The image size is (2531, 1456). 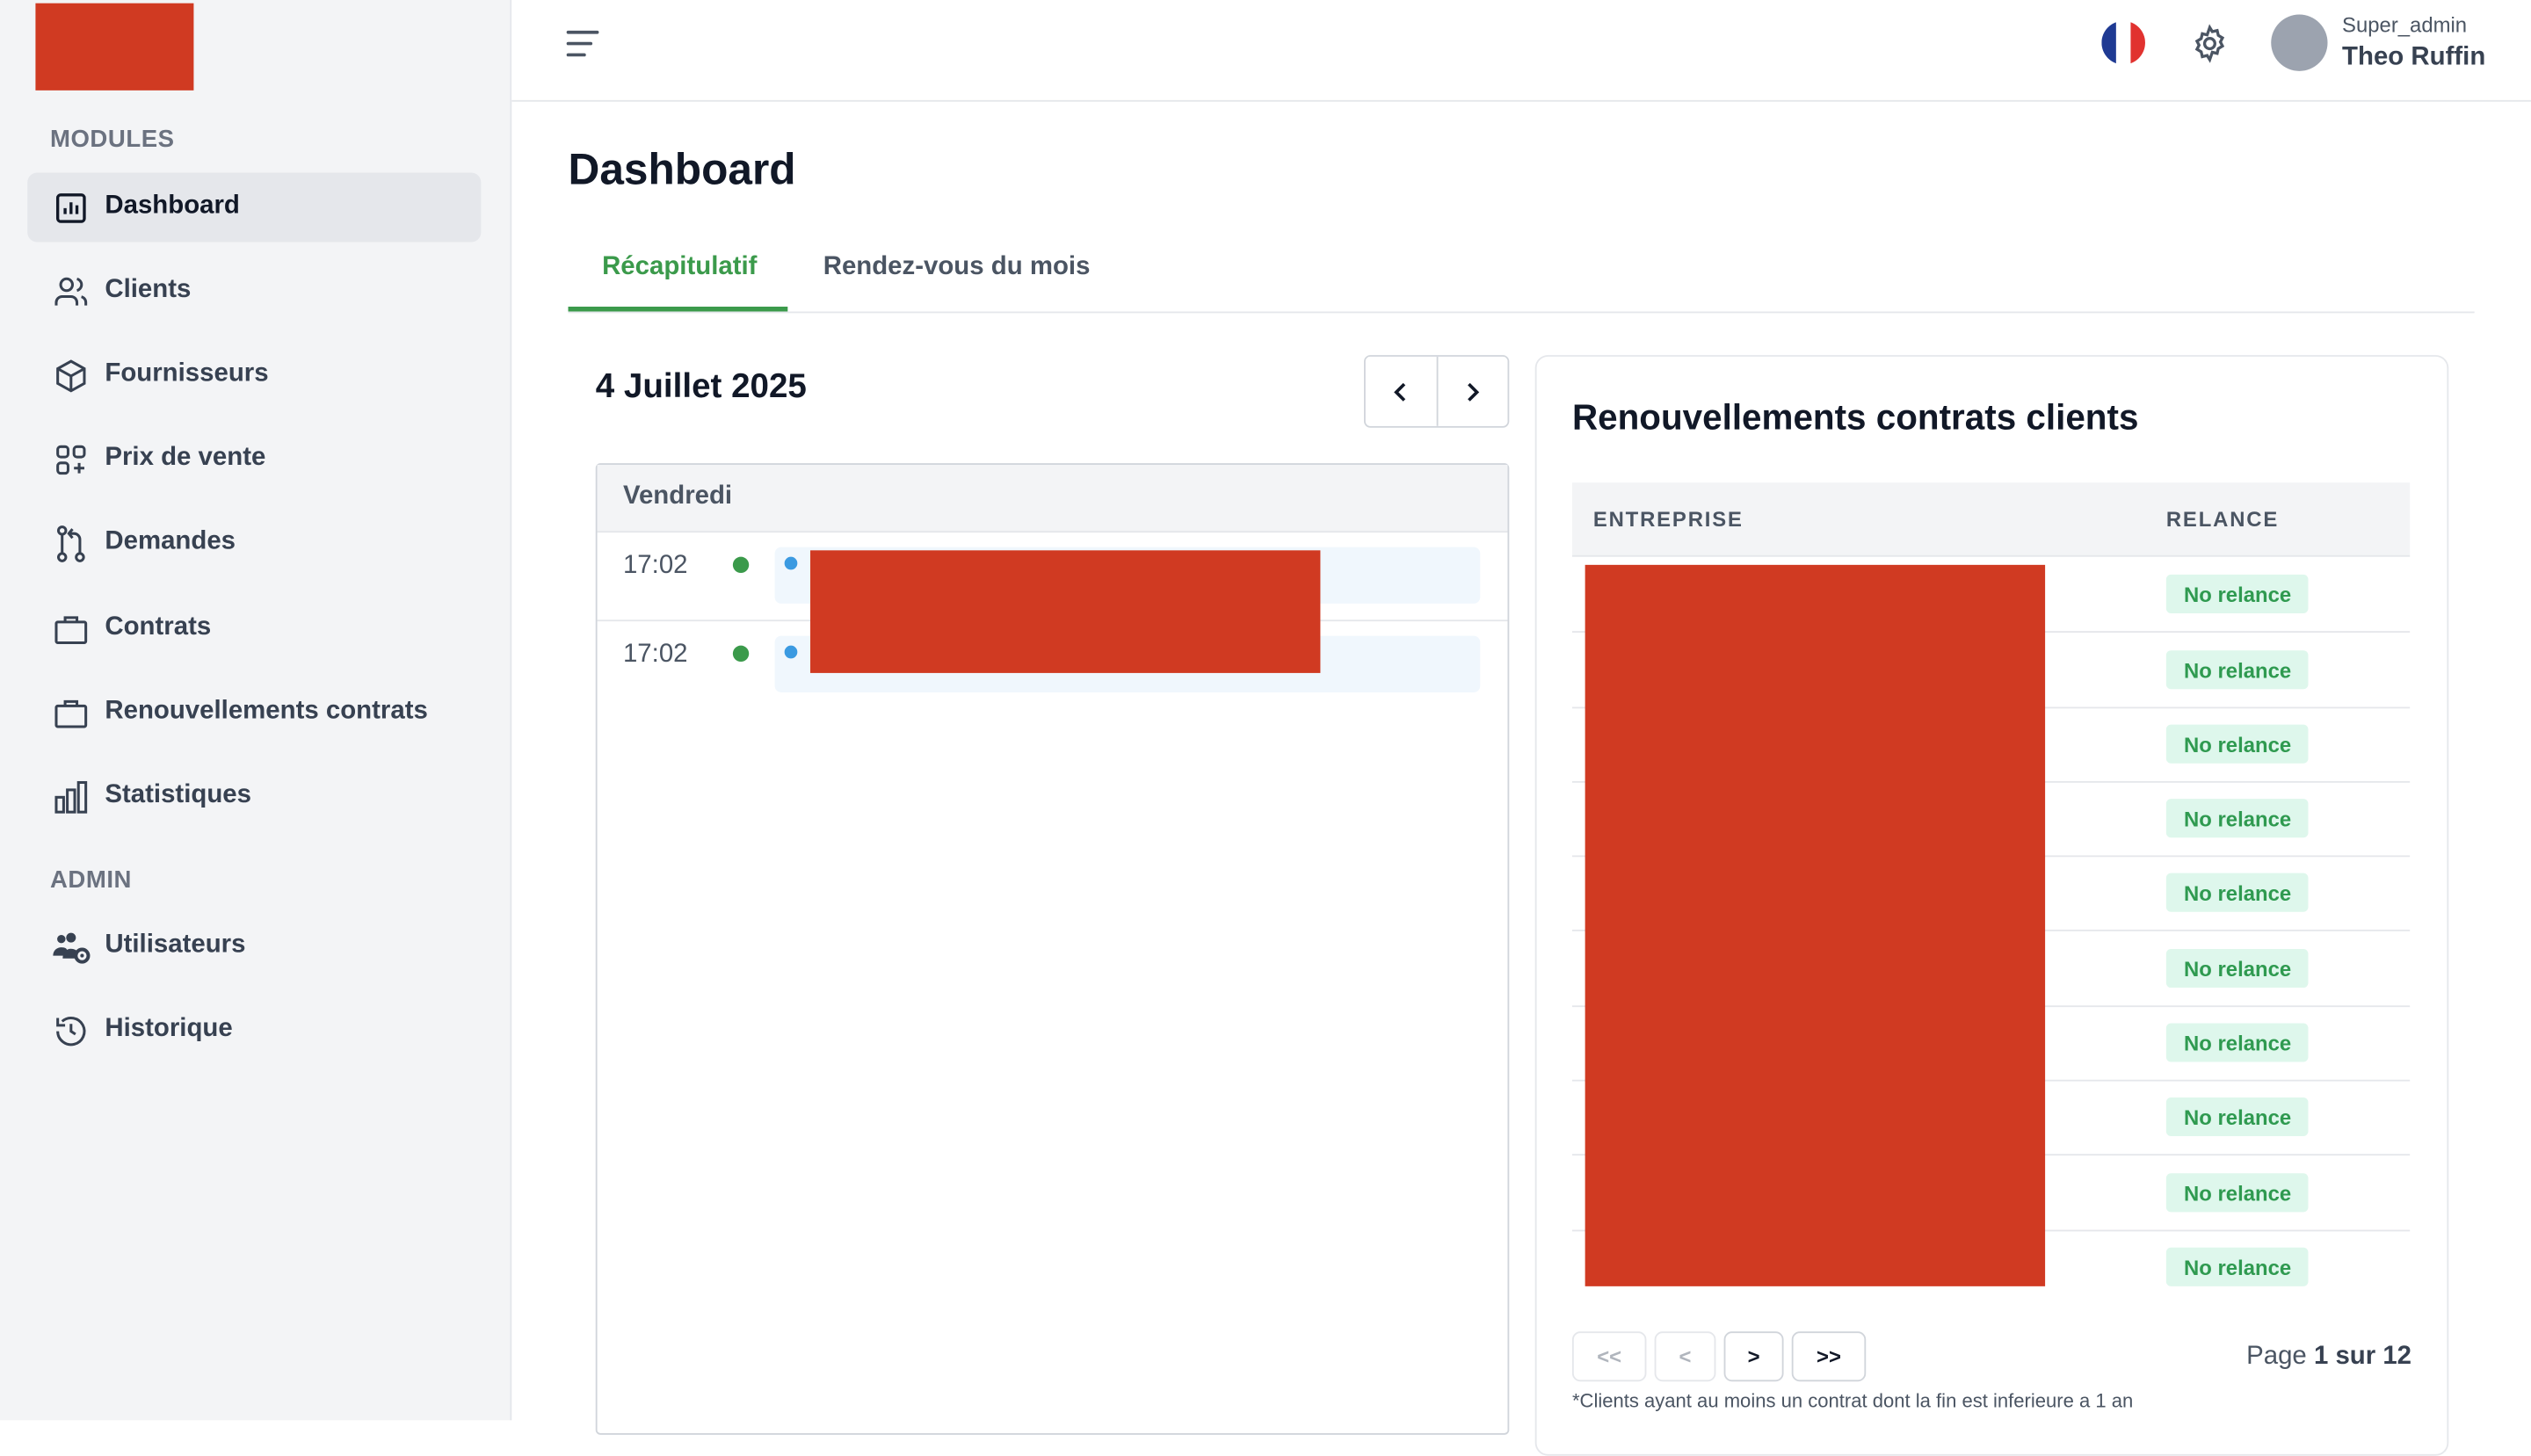 What do you see at coordinates (1855, 417) in the screenshot?
I see `card-title: Renouvellements contrats clients` at bounding box center [1855, 417].